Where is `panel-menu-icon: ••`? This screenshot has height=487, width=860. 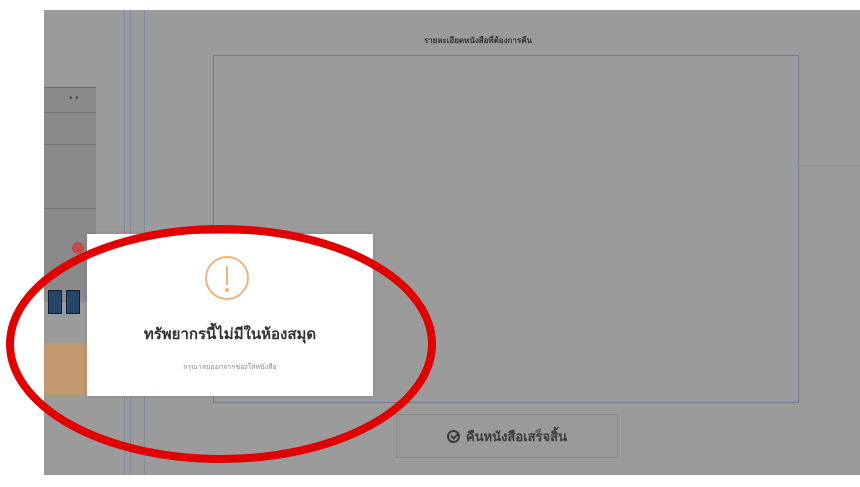 panel-menu-icon: •• is located at coordinates (74, 99).